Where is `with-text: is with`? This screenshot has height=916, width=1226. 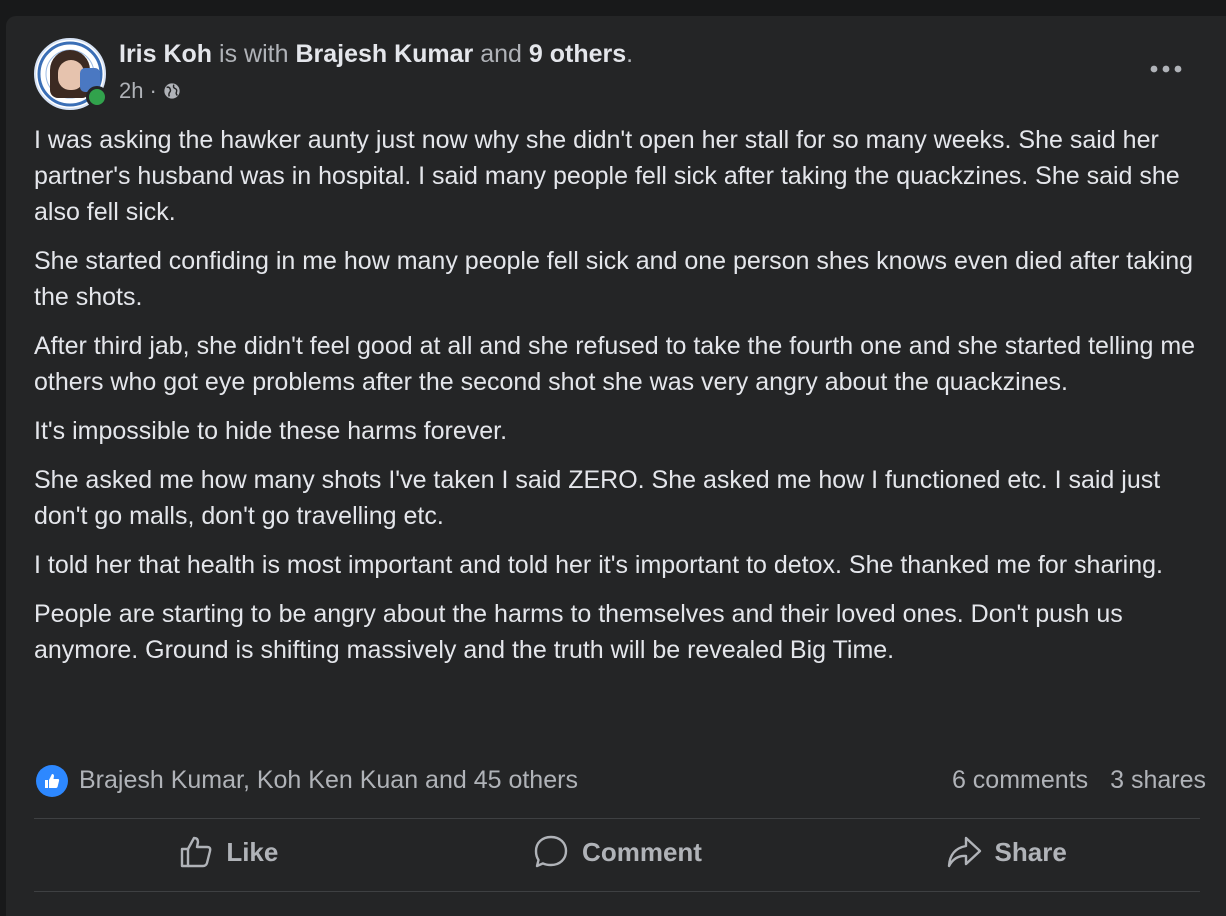 with-text: is with is located at coordinates (254, 54).